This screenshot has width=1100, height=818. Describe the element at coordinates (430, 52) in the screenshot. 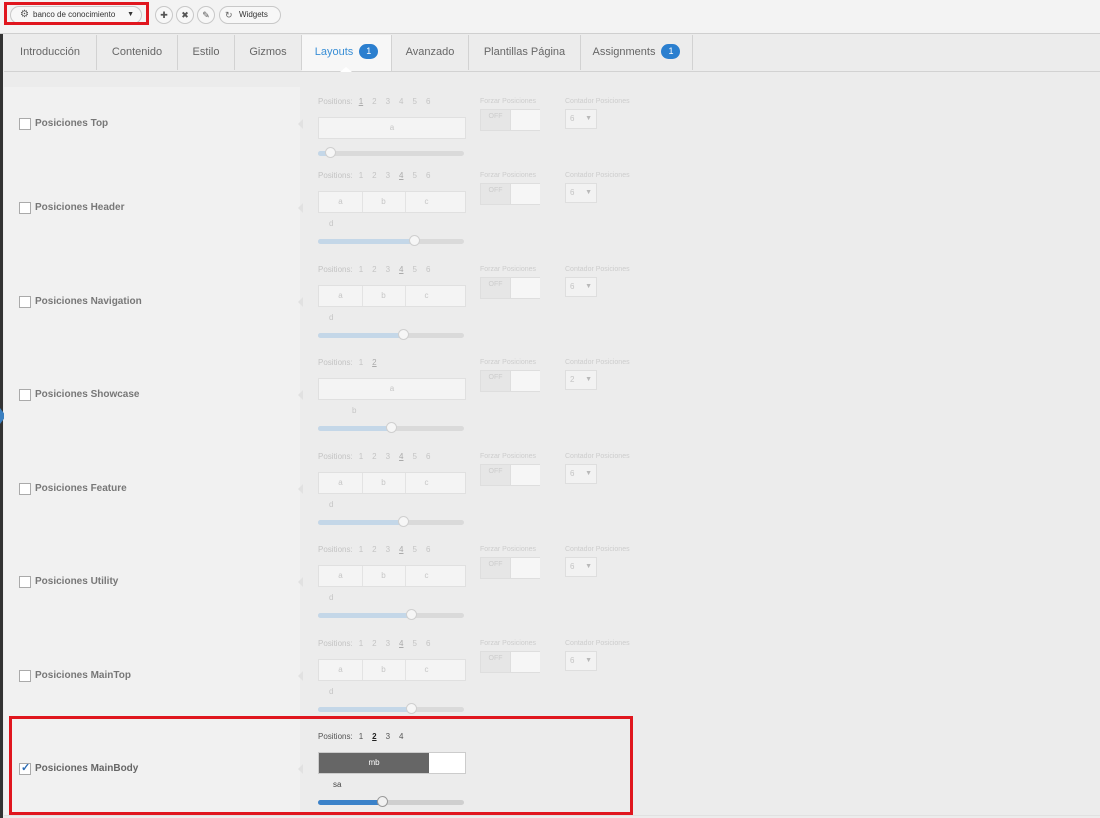

I see `tab-avanzado: Avanzado` at that location.